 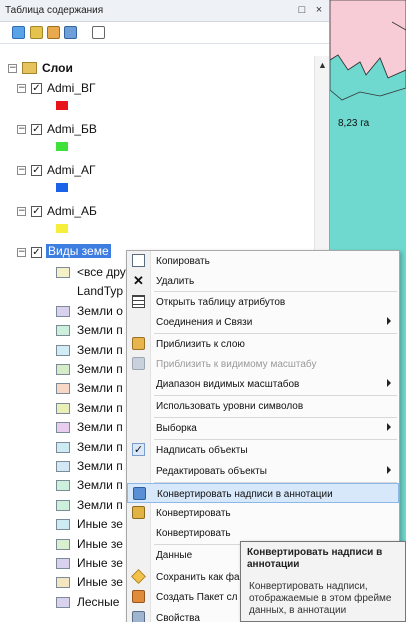 What do you see at coordinates (53, 32) in the screenshot?
I see `list-by-visibility-icon` at bounding box center [53, 32].